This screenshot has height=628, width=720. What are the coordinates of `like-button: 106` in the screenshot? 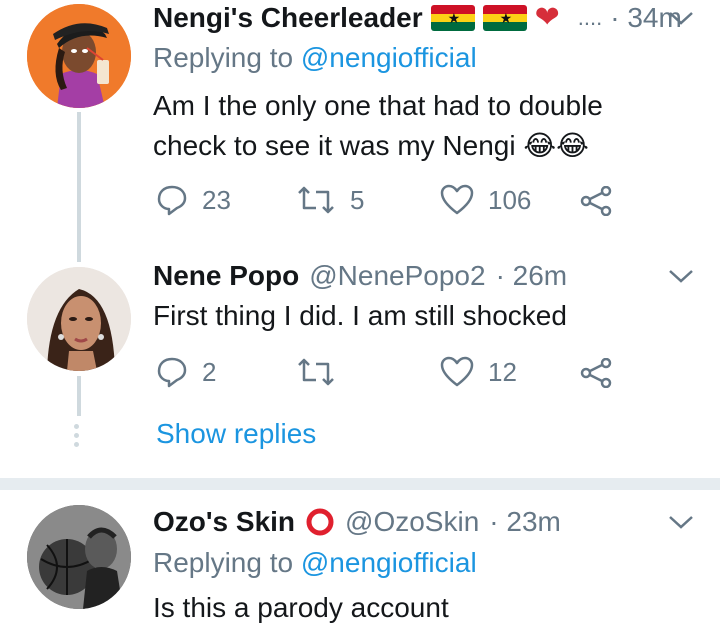 It's located at (485, 200).